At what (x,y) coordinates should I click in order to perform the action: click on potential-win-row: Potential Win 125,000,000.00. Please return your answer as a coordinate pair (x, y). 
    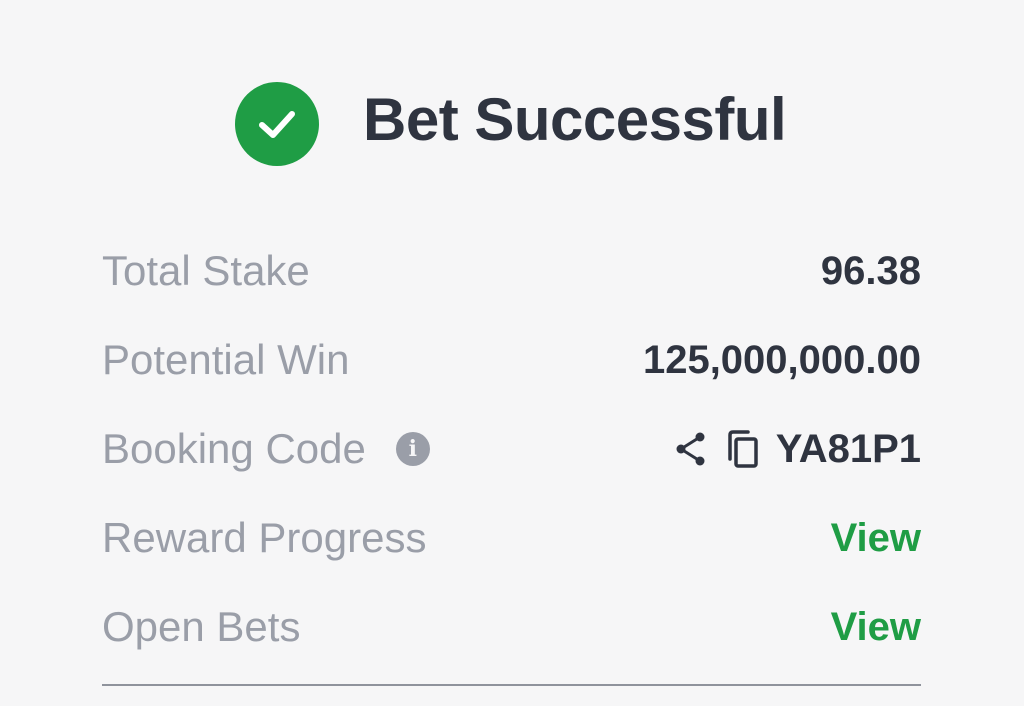
    Looking at the image, I should click on (511, 359).